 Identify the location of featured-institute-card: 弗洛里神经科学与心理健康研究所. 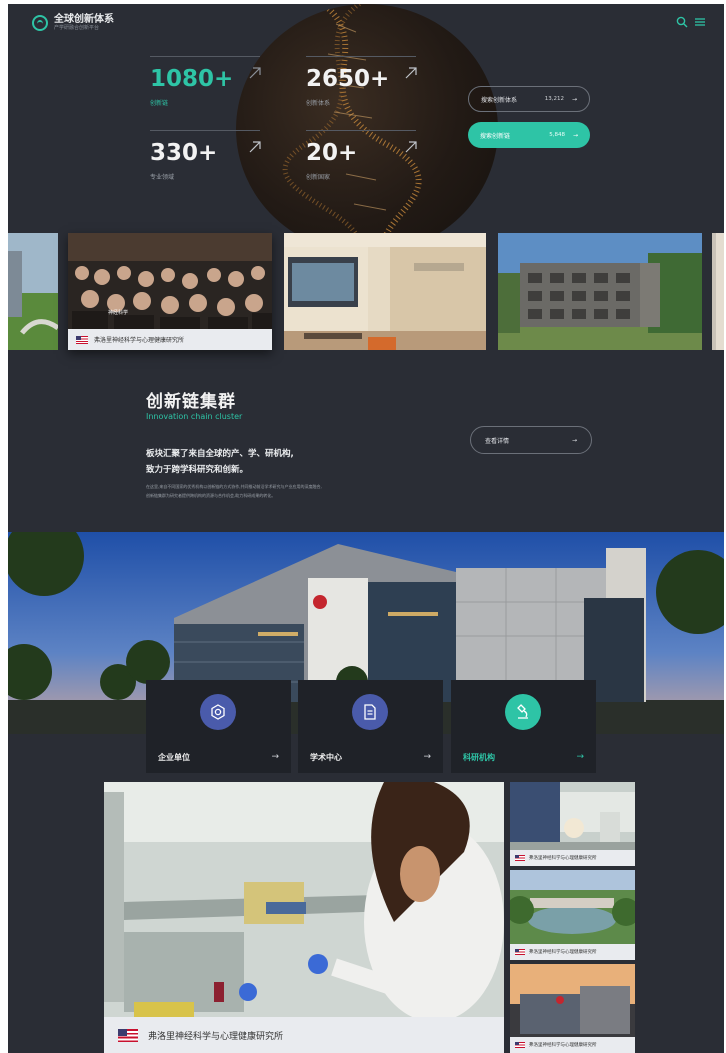
(304, 917).